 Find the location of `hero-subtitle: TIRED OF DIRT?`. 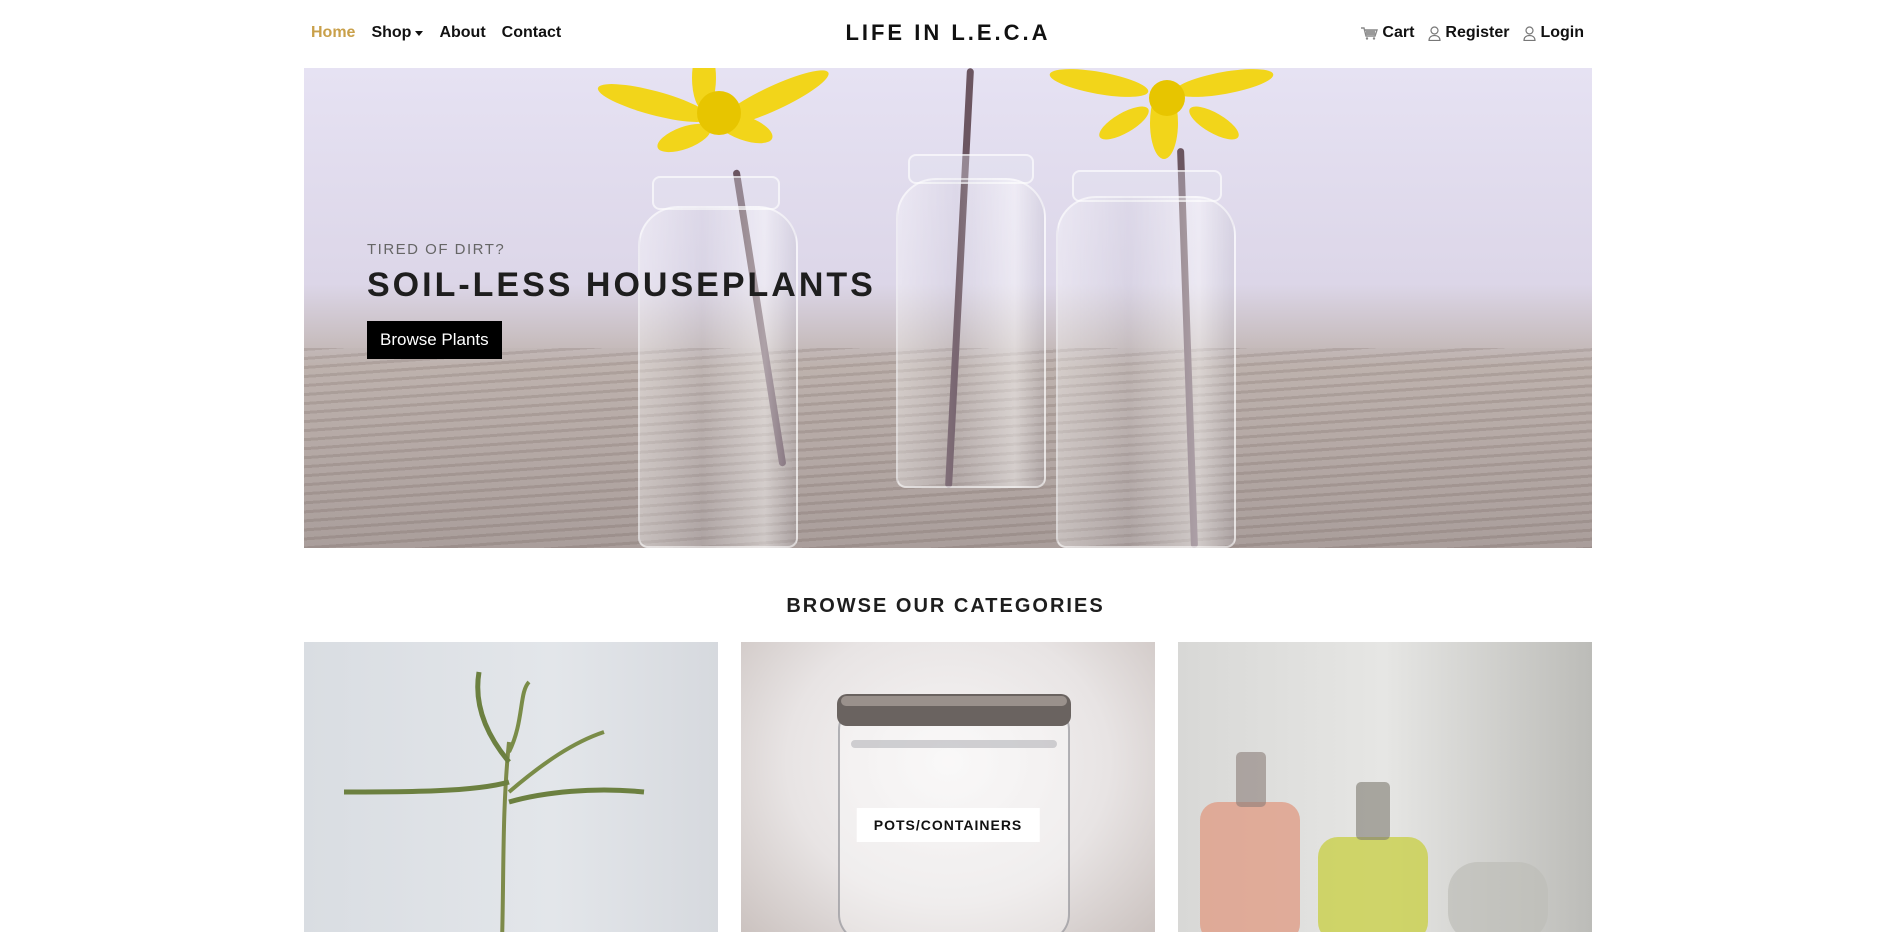

hero-subtitle: TIRED OF DIRT? is located at coordinates (436, 249).